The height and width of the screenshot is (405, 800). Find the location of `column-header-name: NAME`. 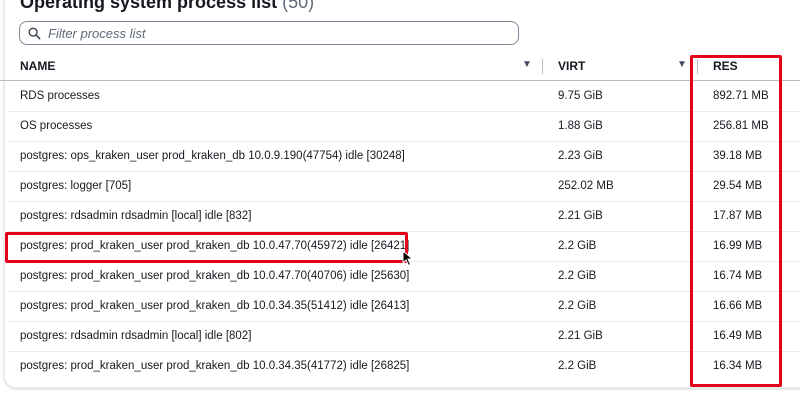

column-header-name: NAME is located at coordinates (37, 66).